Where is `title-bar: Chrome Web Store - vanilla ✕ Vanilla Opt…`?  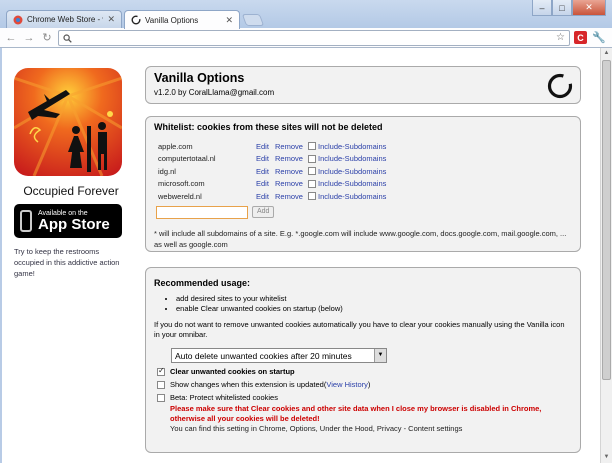 title-bar: Chrome Web Store - vanilla ✕ Vanilla Opt… is located at coordinates (306, 14).